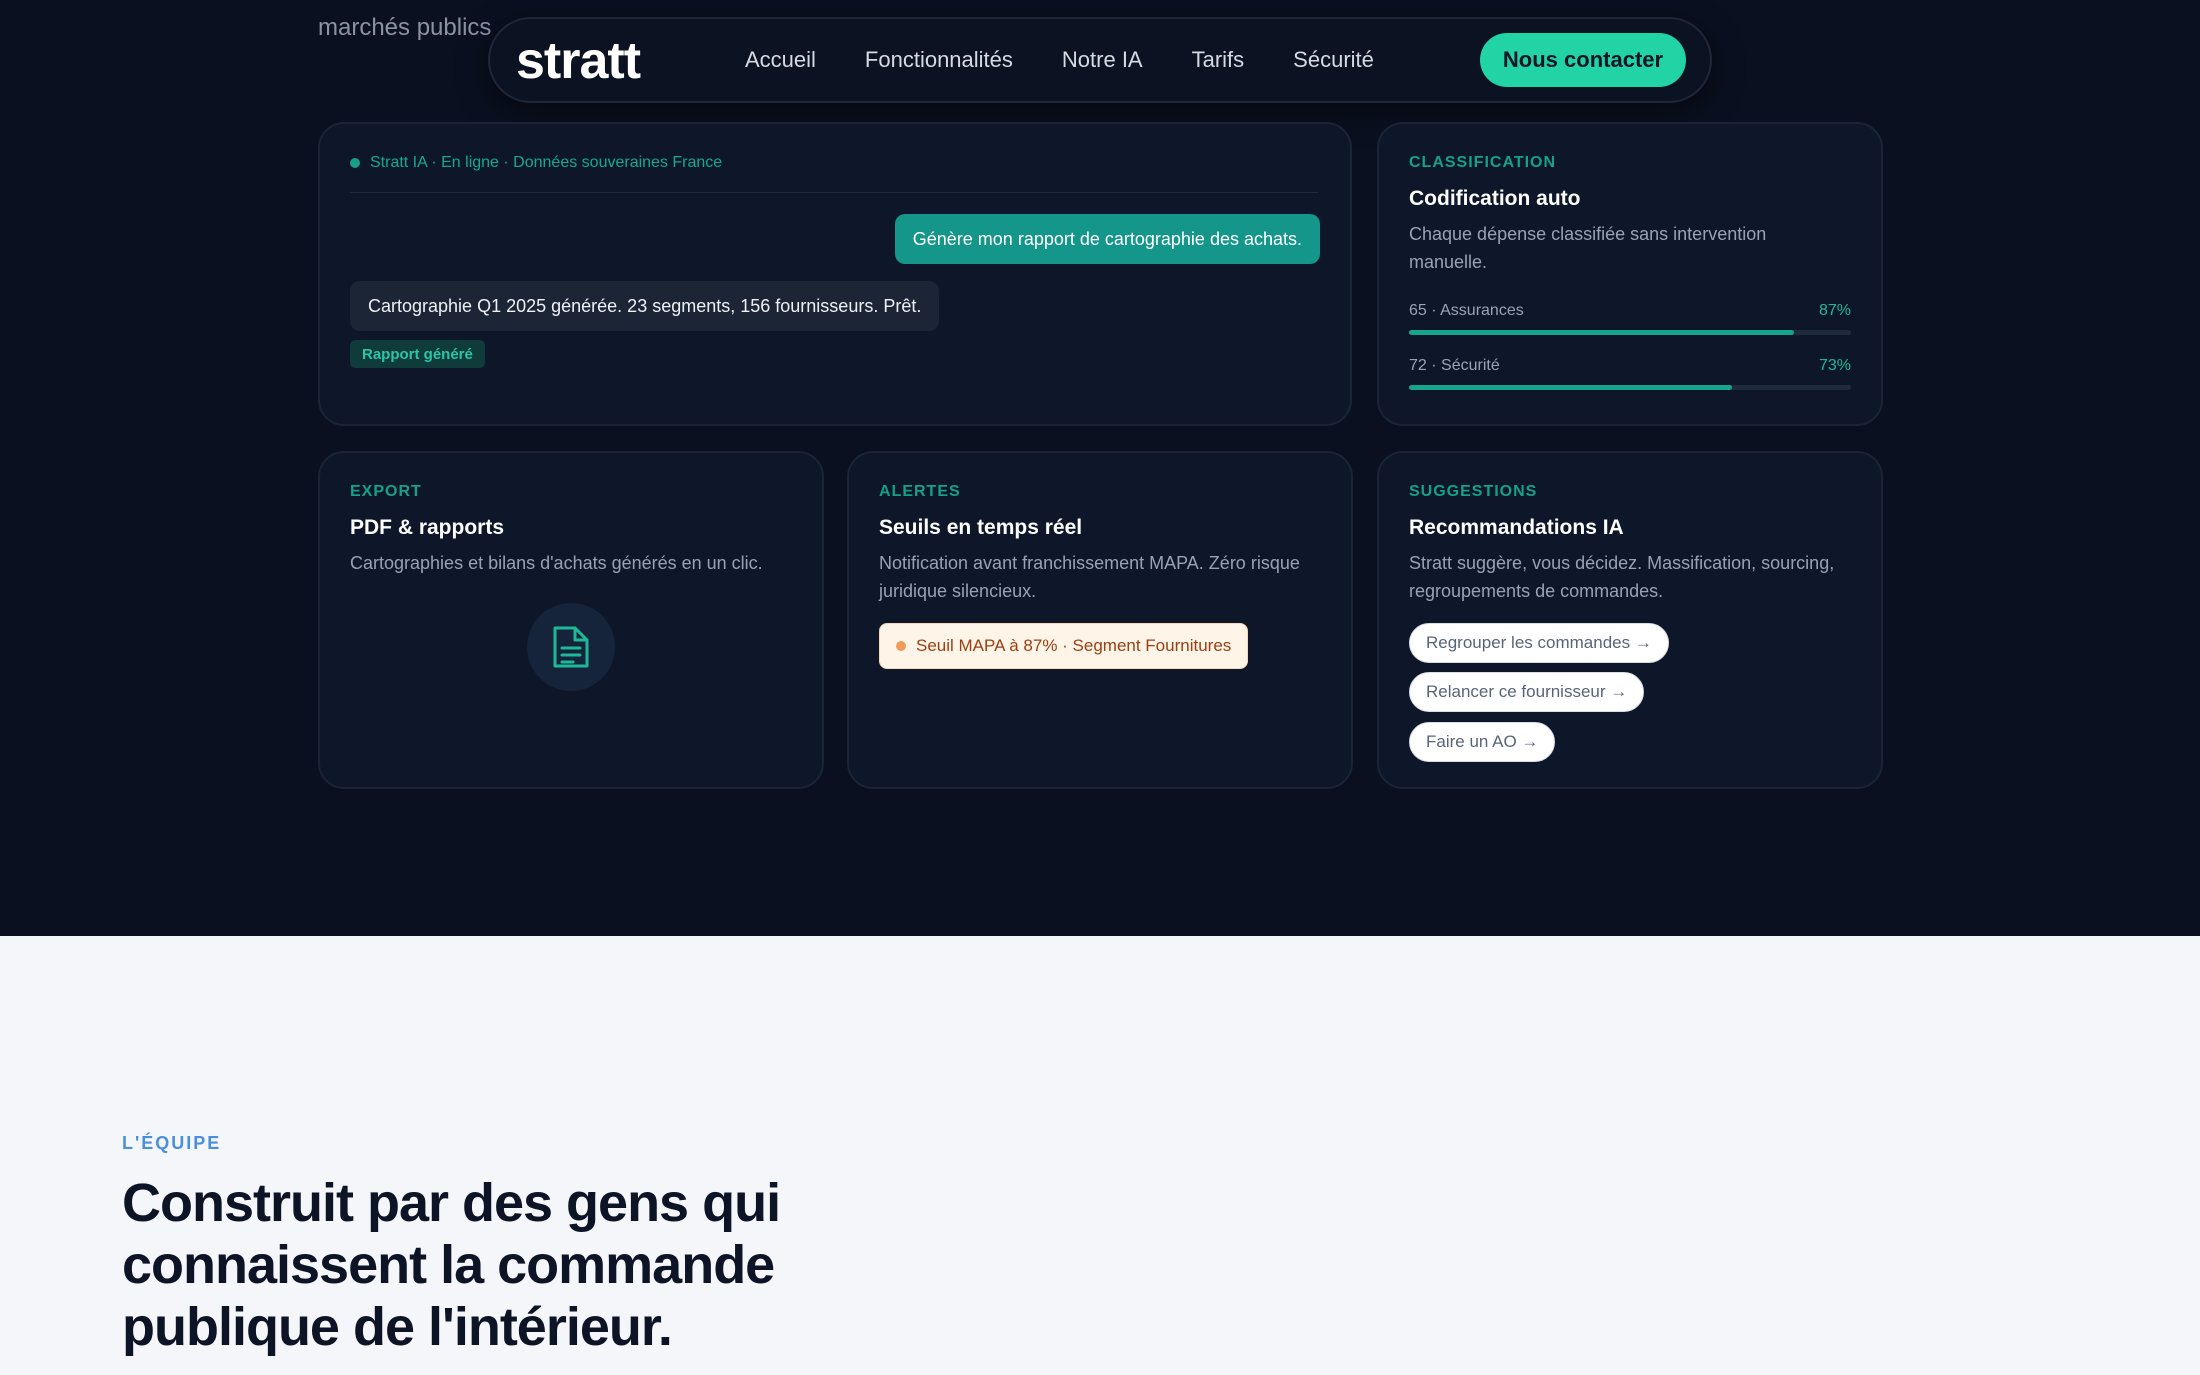 The image size is (2200, 1375). Describe the element at coordinates (1473, 491) in the screenshot. I see `card-eyebrow: SUGGESTIONS` at that location.